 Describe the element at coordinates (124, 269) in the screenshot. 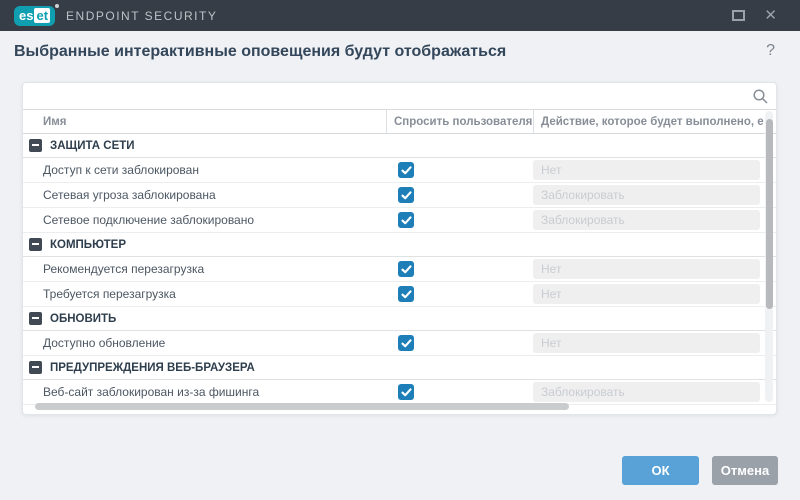

I see `alert-name: Рекомендуется перезагрузка` at that location.